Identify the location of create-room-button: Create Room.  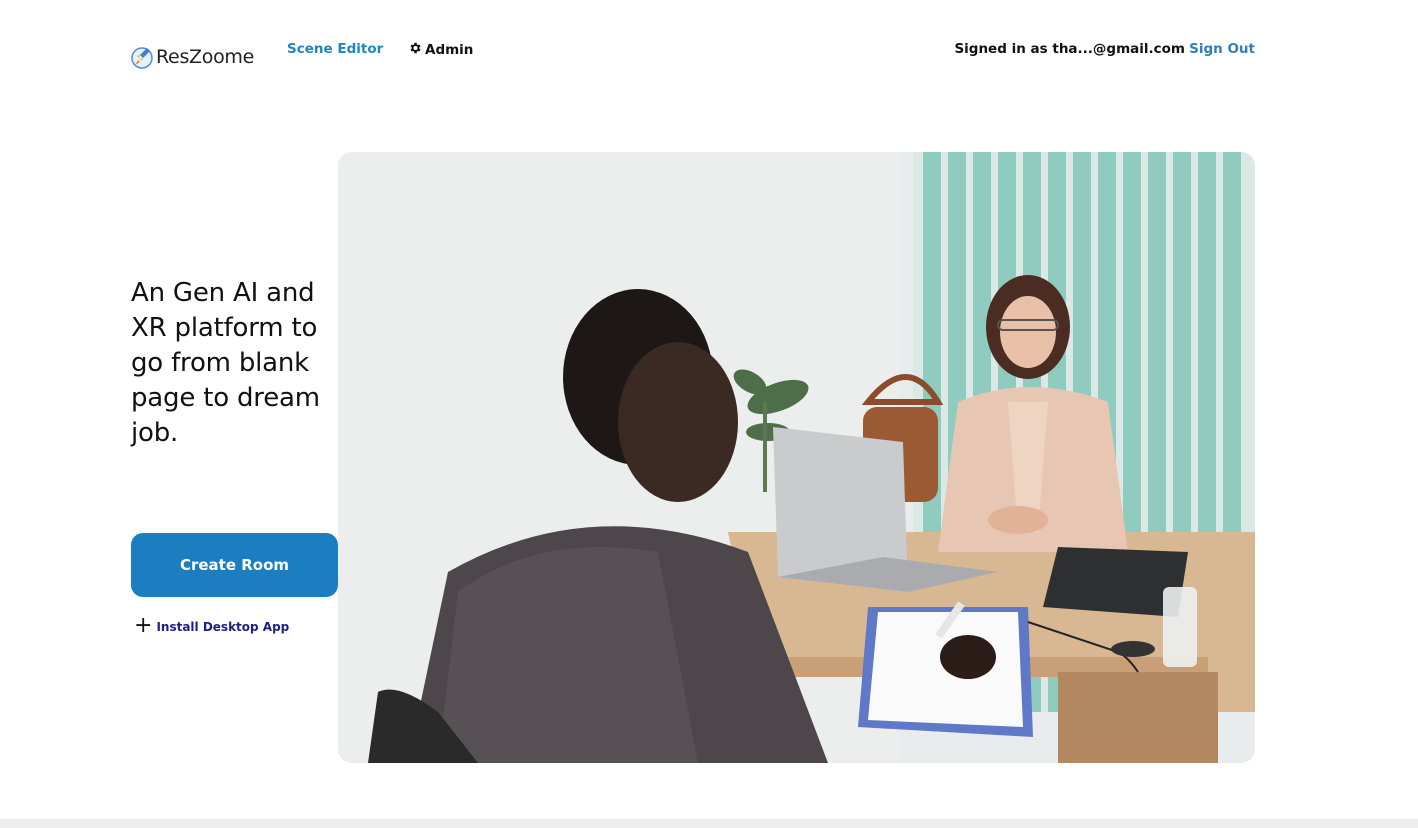
(234, 565).